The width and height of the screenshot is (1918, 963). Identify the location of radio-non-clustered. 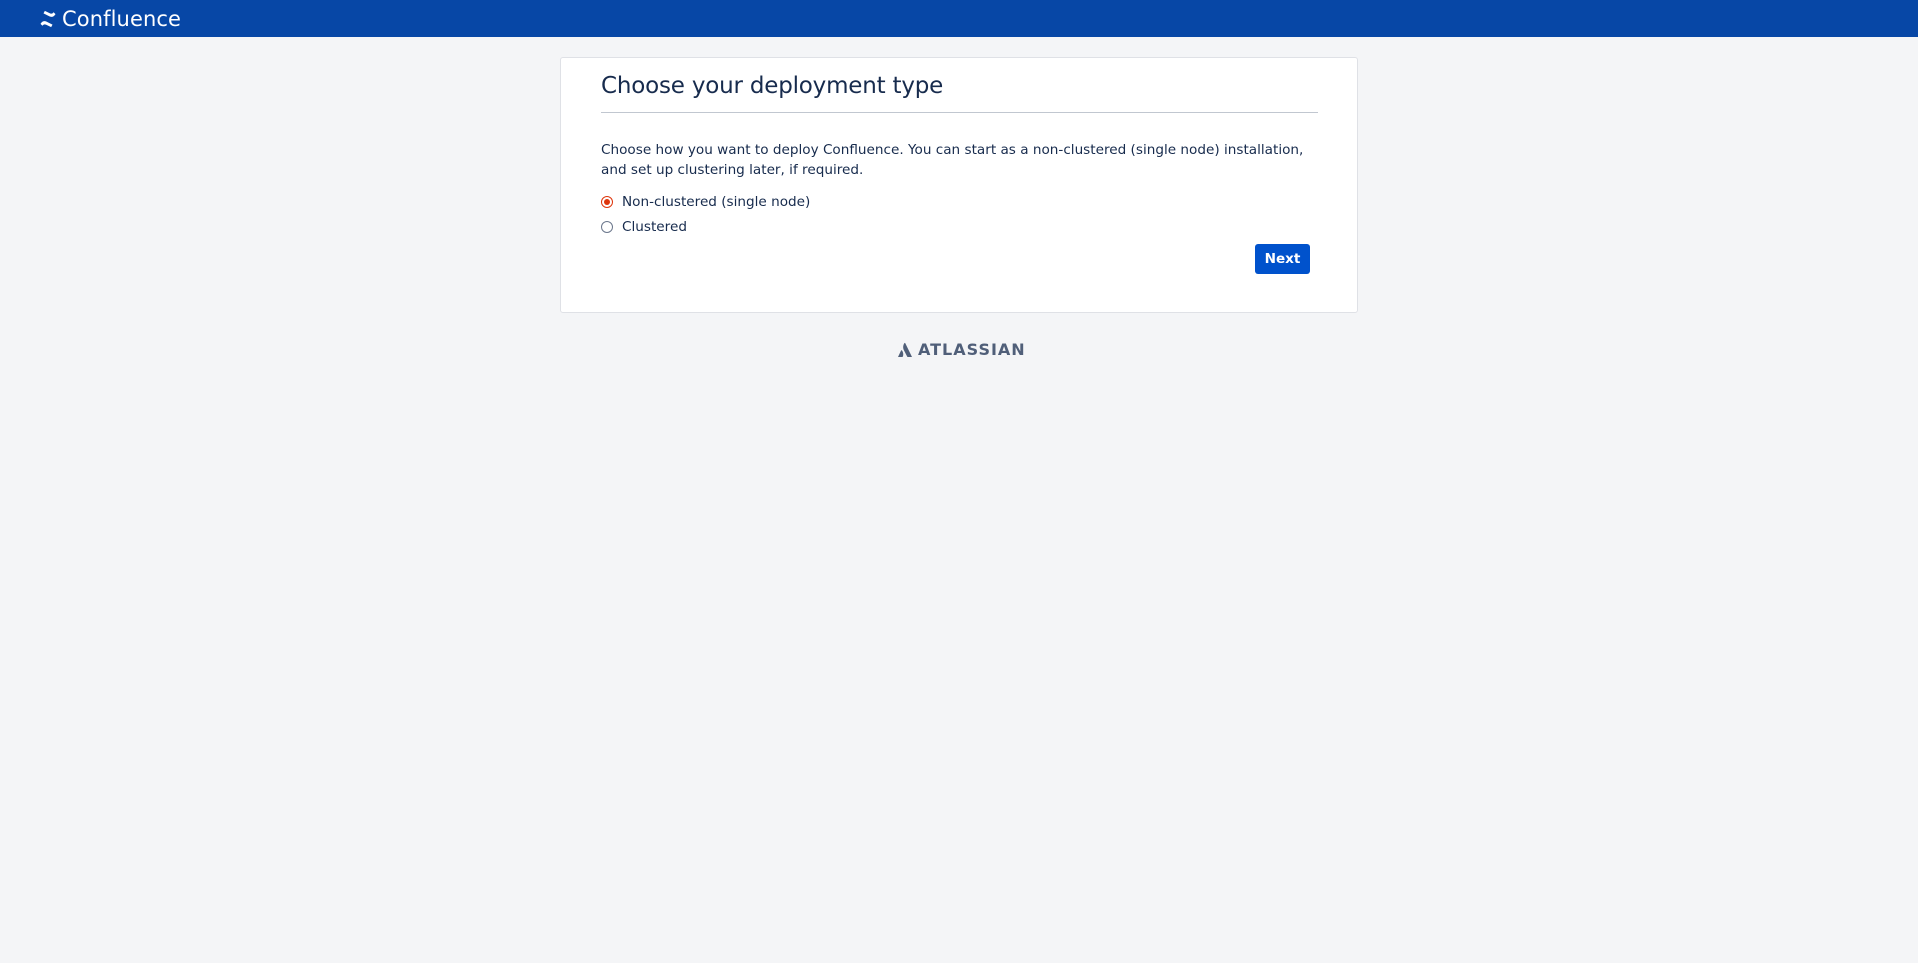
(607, 202).